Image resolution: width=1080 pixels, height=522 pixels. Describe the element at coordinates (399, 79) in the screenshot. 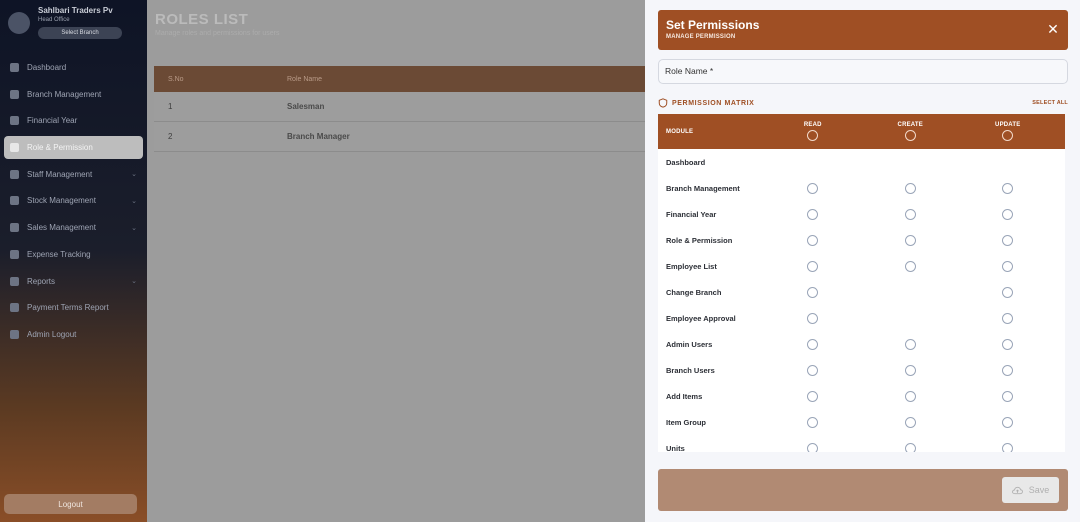

I see `roles-table-header: S.No Role Name` at that location.